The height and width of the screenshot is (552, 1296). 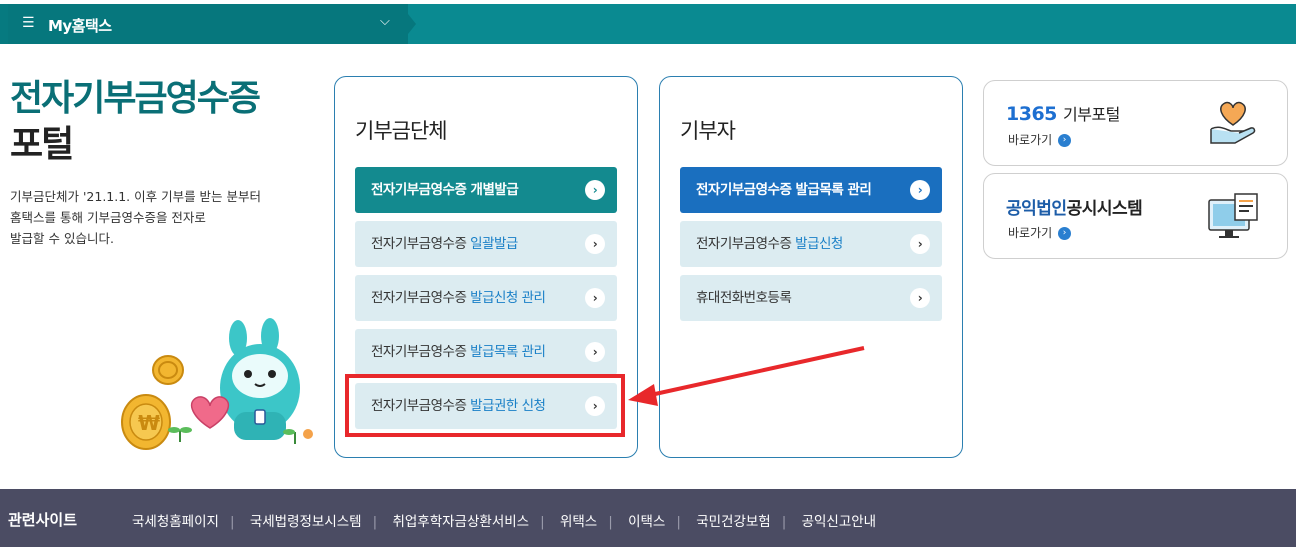 I want to click on description-line: 발급할 수 있습니다., so click(x=62, y=238).